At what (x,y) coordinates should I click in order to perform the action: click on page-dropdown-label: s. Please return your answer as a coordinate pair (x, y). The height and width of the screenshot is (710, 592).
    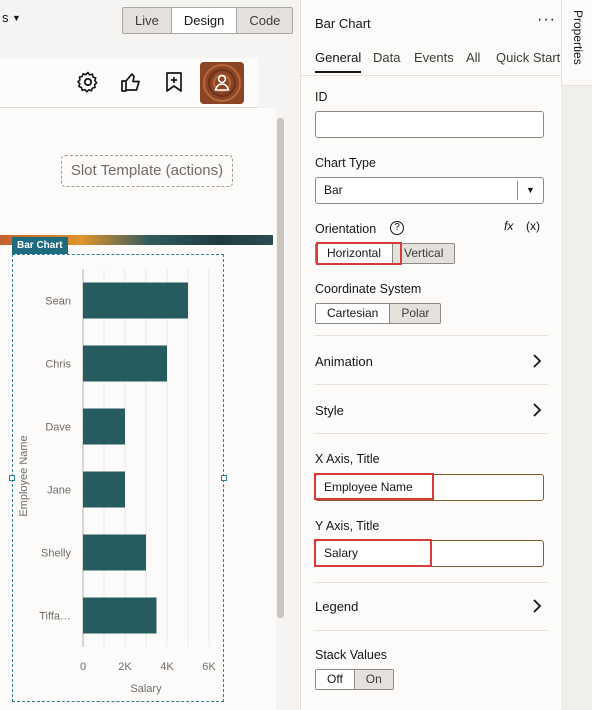
    Looking at the image, I should click on (5, 17).